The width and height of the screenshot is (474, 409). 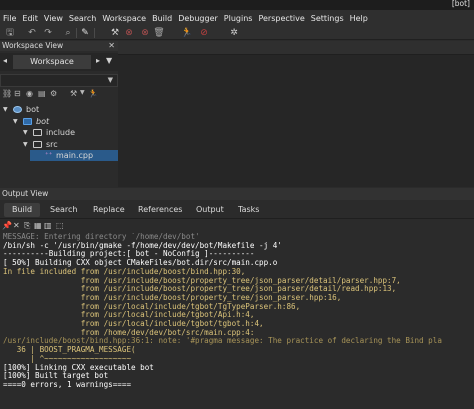 I want to click on tree-item-include: ▼ include, so click(x=59, y=132).